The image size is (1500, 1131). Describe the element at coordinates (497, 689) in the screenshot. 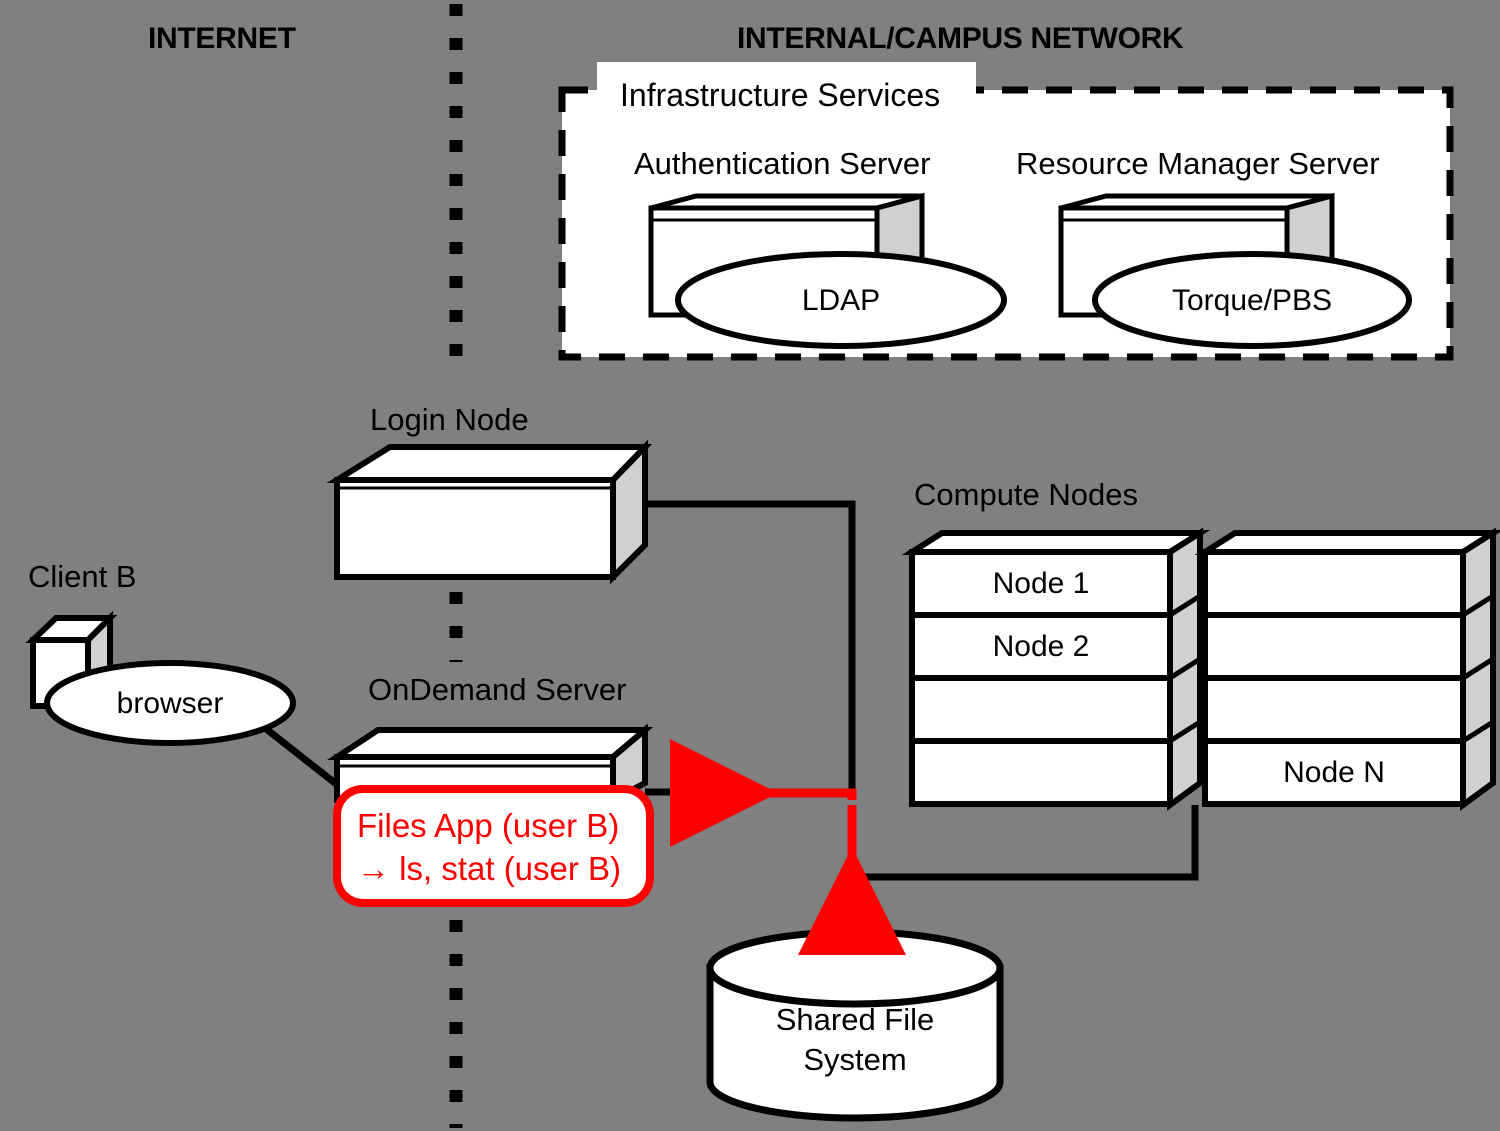

I see `ondemand-server-label: OnDemand Server` at that location.